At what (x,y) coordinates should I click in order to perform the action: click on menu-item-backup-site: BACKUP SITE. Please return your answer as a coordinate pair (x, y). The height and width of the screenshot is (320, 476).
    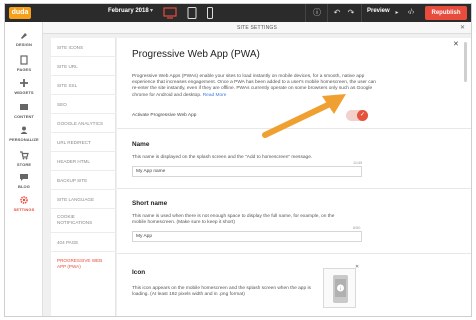
    Looking at the image, I should click on (83, 180).